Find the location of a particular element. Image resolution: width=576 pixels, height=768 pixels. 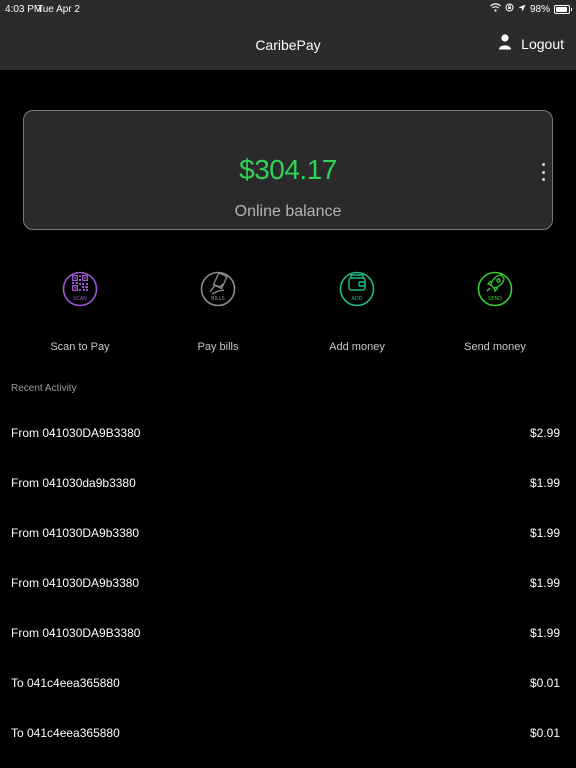

logout-label: Logout is located at coordinates (542, 43).